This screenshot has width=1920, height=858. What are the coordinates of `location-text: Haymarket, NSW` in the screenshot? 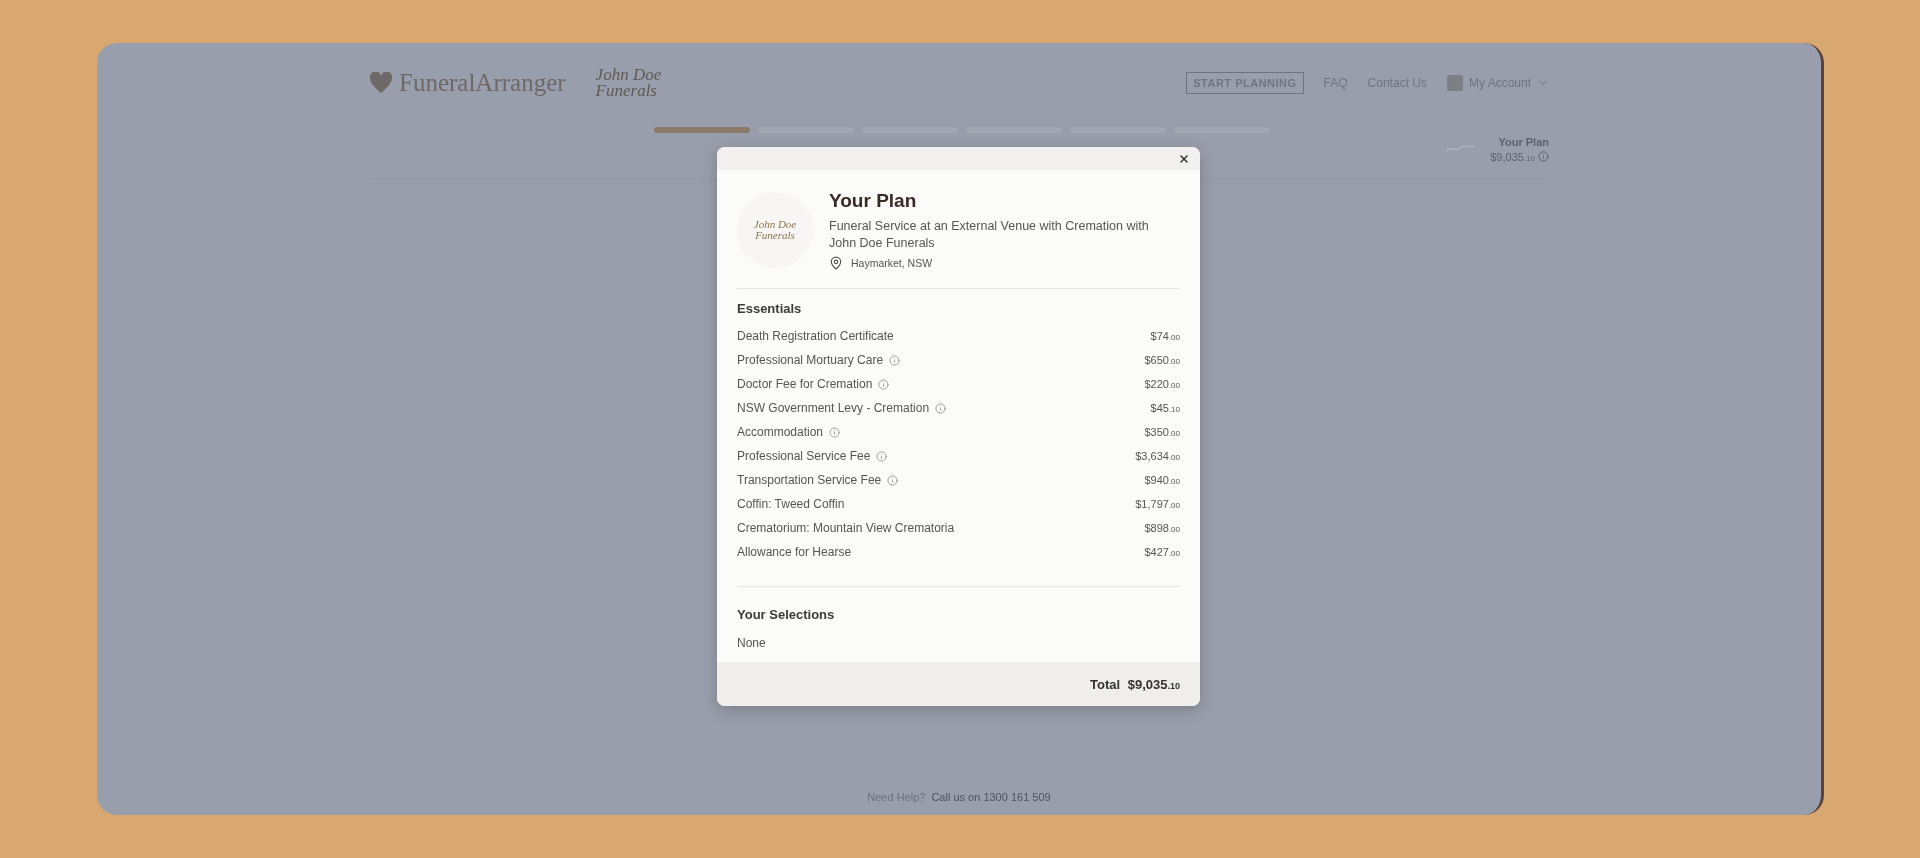 It's located at (892, 263).